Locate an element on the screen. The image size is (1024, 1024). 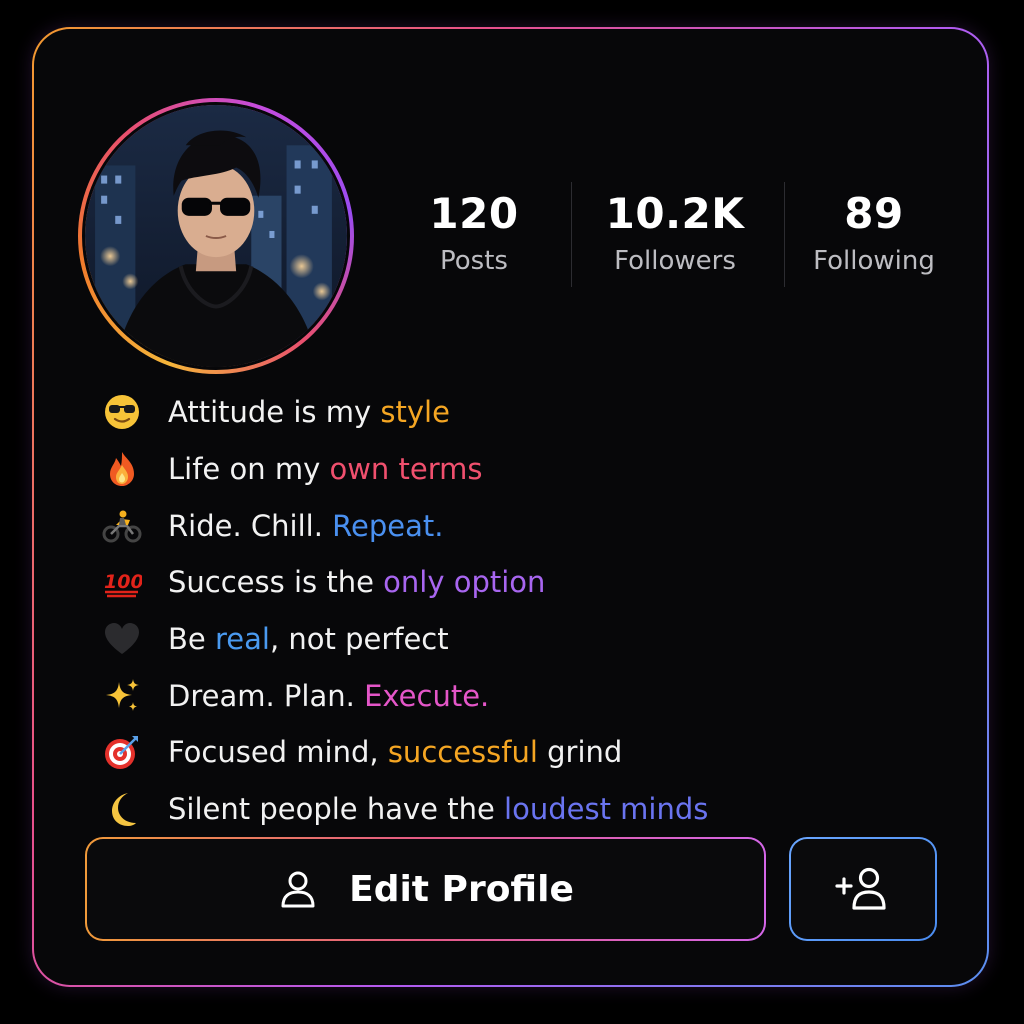
stat-posts: 120 Posts is located at coordinates (474, 234).